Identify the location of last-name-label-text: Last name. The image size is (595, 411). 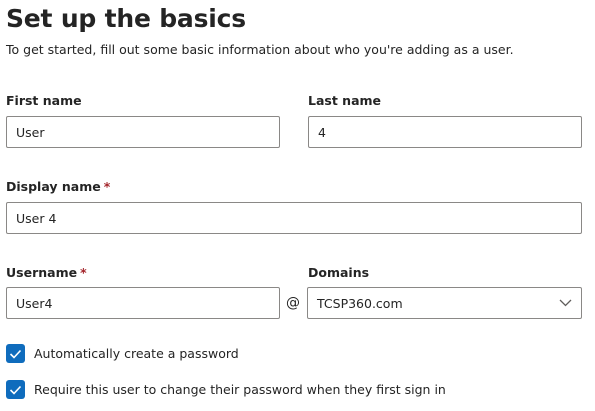
(345, 100).